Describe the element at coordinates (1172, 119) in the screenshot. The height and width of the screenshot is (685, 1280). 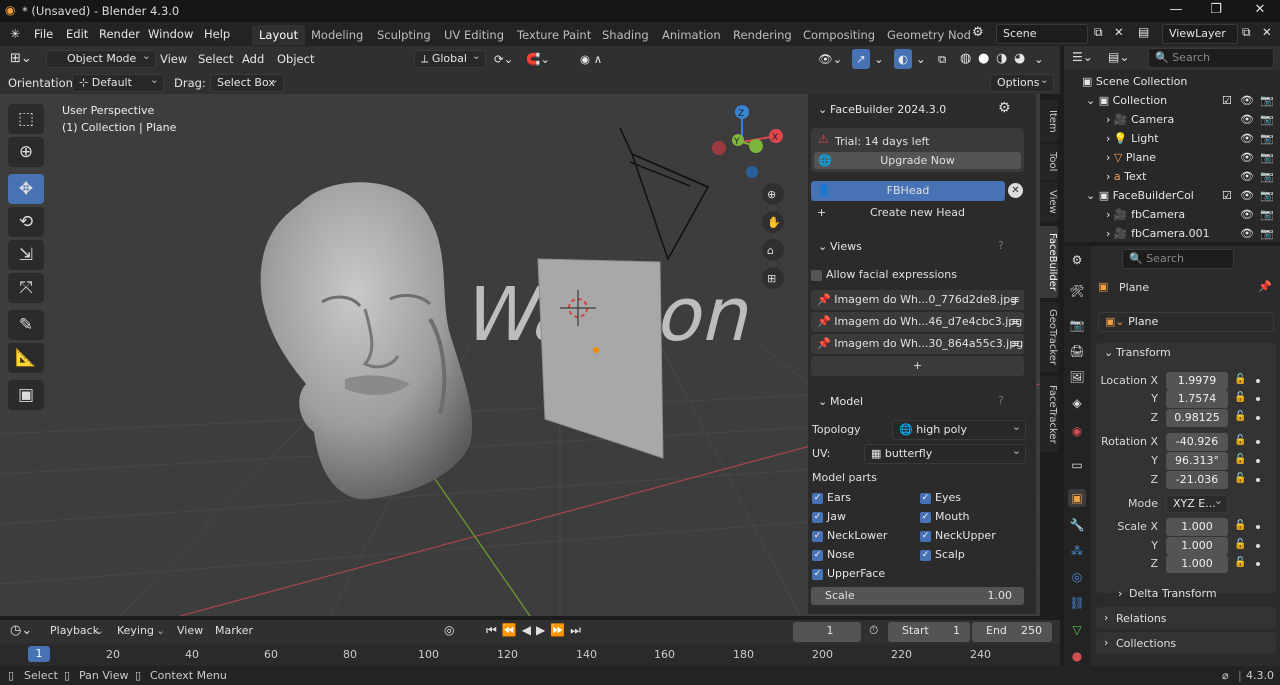
I see `outliner-row-camera: › 🎥 Camera 👁 📷` at that location.